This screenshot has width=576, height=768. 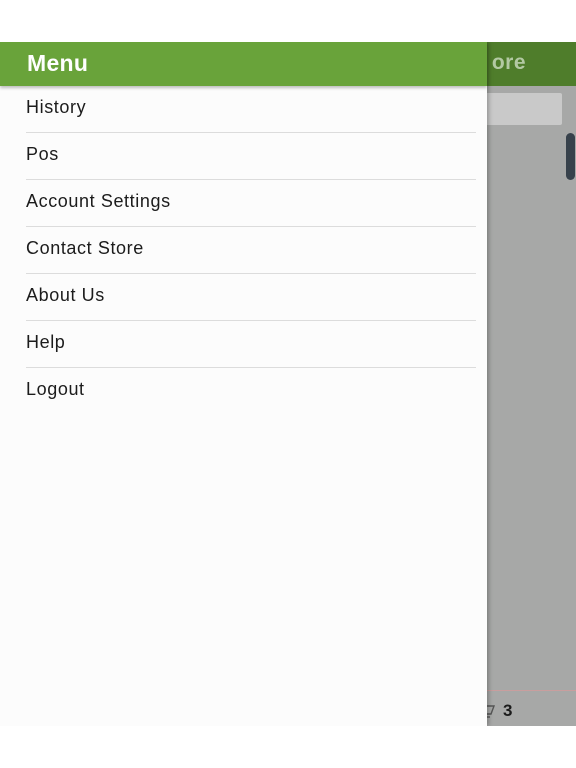 I want to click on menu-item-history: History, so click(x=251, y=109).